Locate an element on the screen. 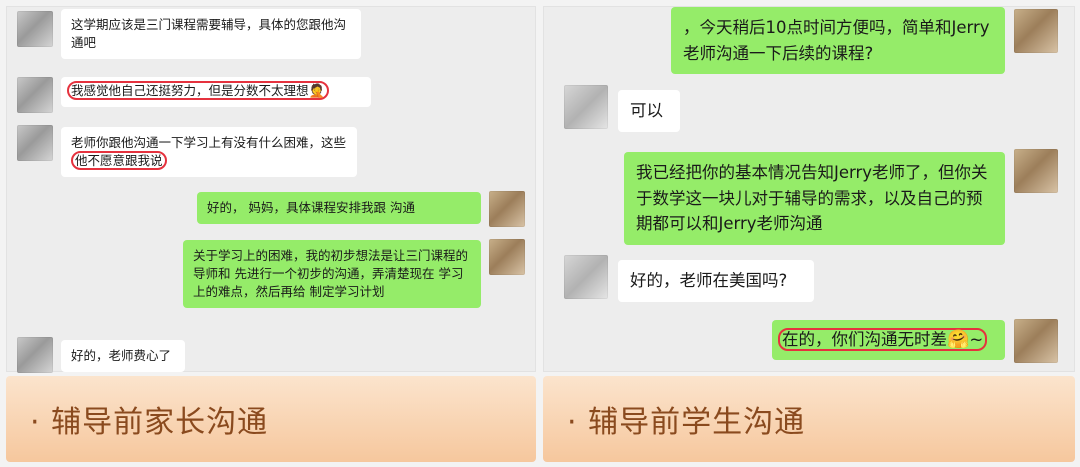  message-text: 些 is located at coordinates (340, 142).